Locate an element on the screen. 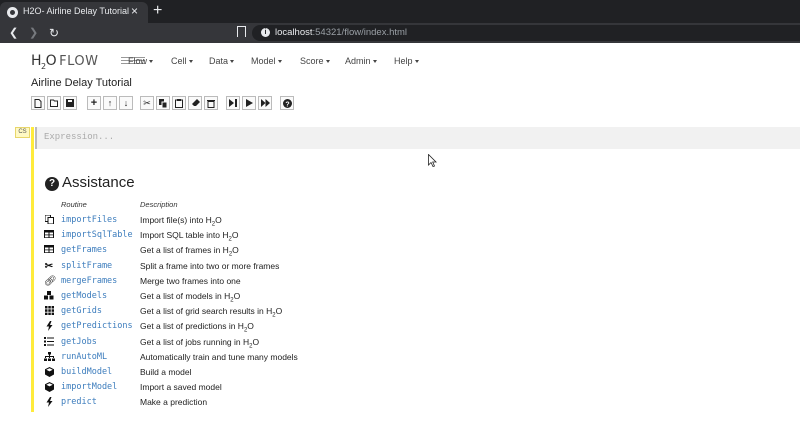  tab-title: H2O- Airline Delay Tutorial is located at coordinates (76, 11).